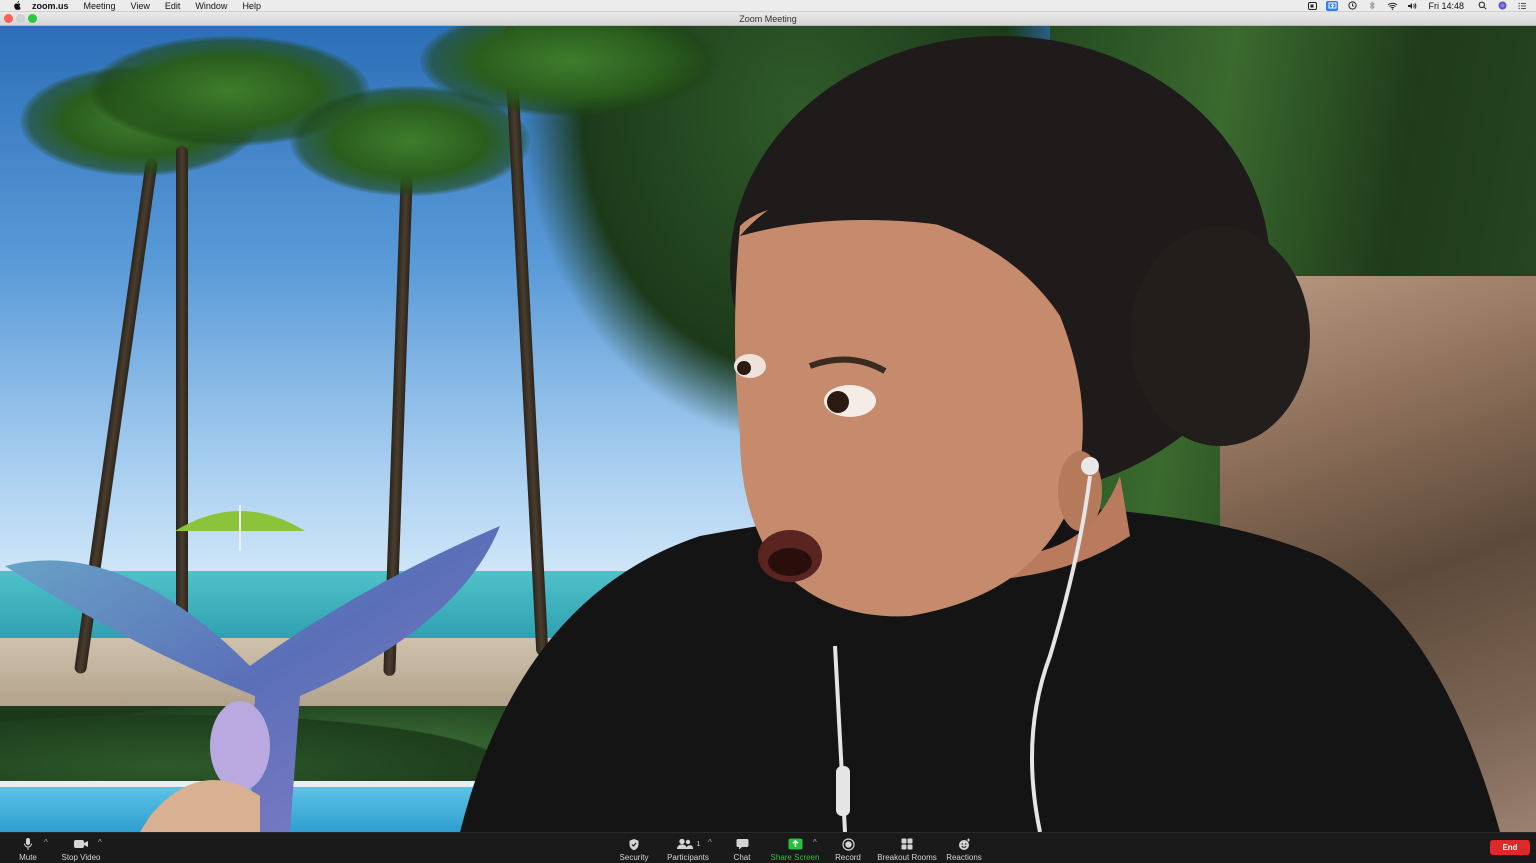  What do you see at coordinates (17, 6) in the screenshot?
I see `apple-logo-icon` at bounding box center [17, 6].